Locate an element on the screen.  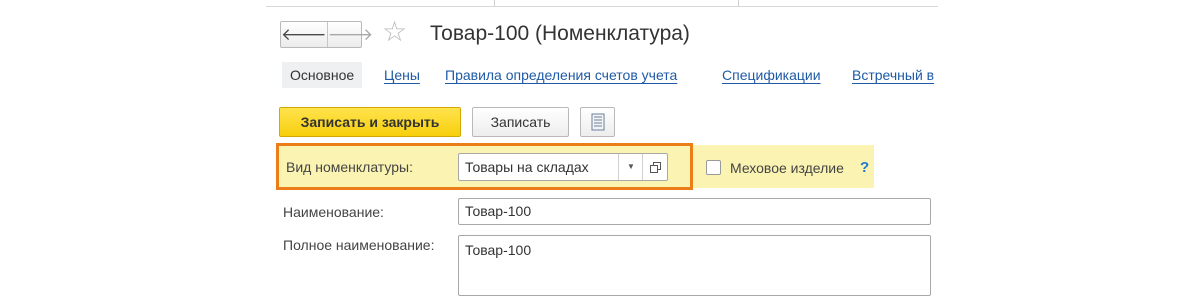
save-and-close-button: Записать и закрыть is located at coordinates (370, 122).